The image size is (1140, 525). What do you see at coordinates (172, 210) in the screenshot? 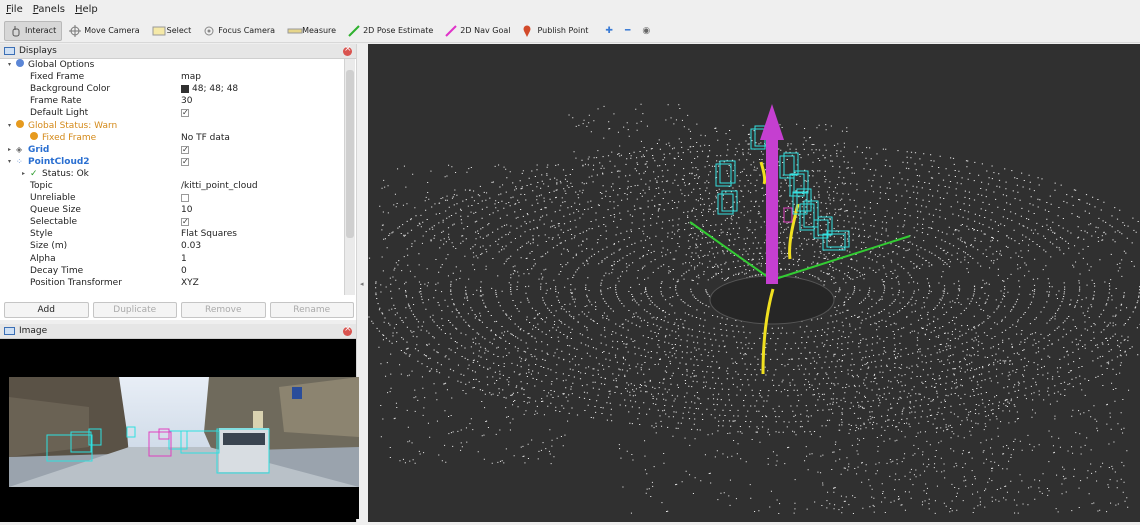
I see `display-row: Queue Size 10` at bounding box center [172, 210].